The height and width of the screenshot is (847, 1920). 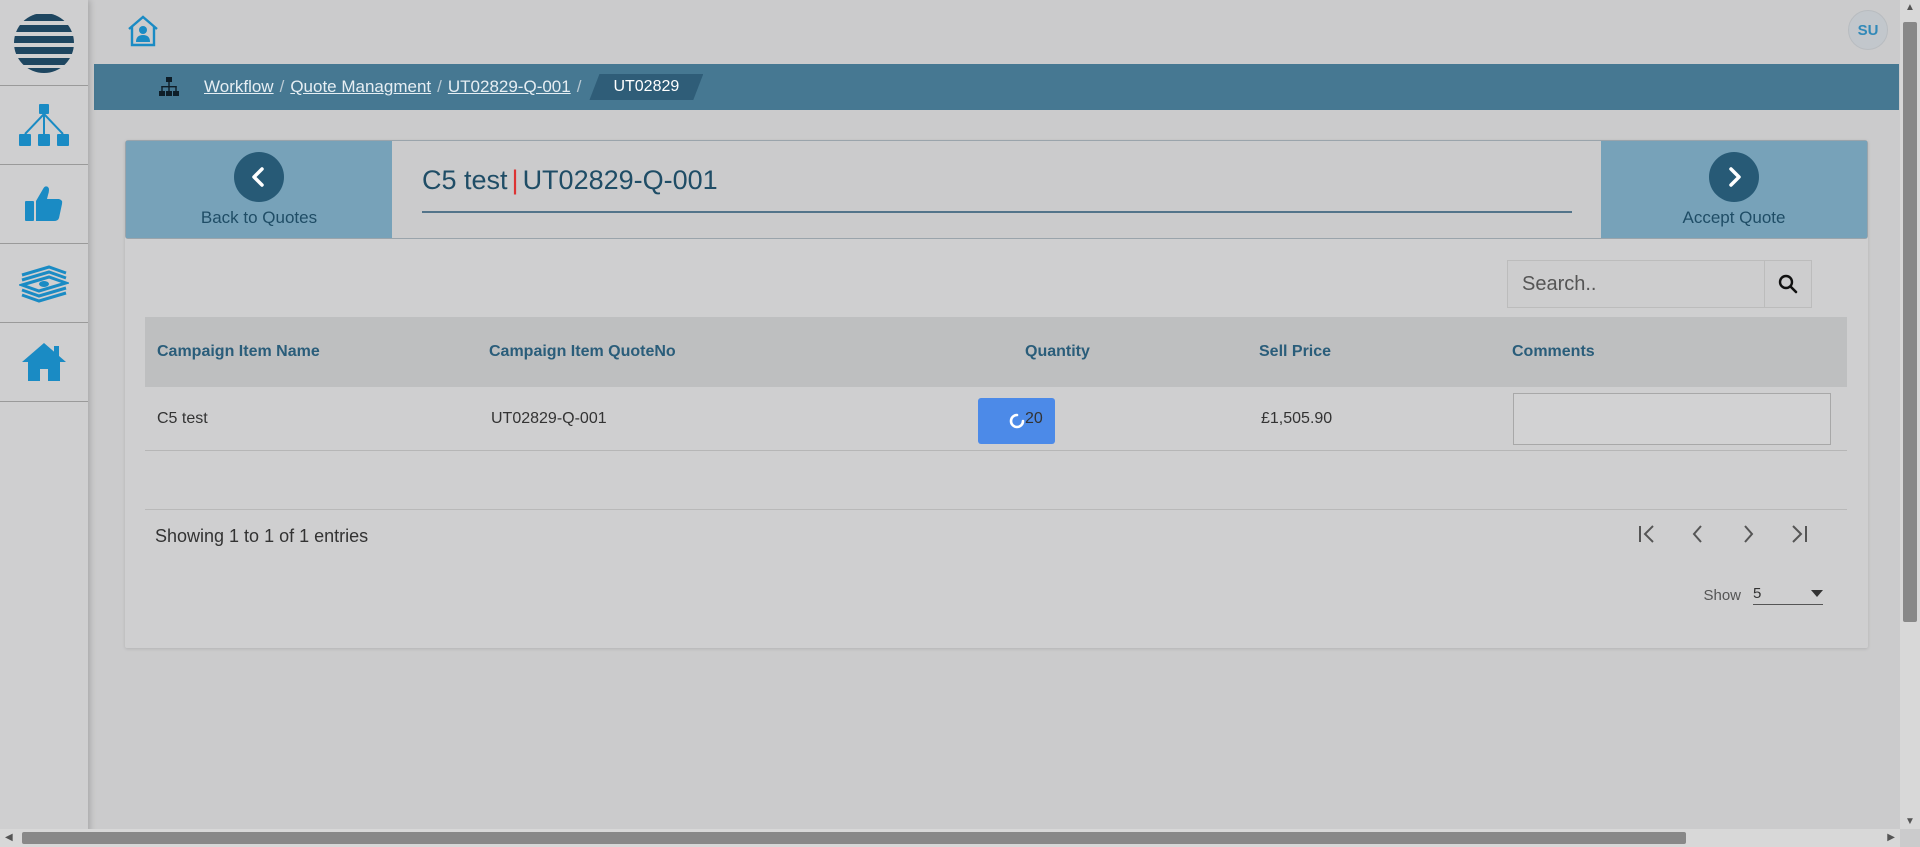 I want to click on entries-info: Showing 1 to 1 of 1 entries, so click(x=262, y=536).